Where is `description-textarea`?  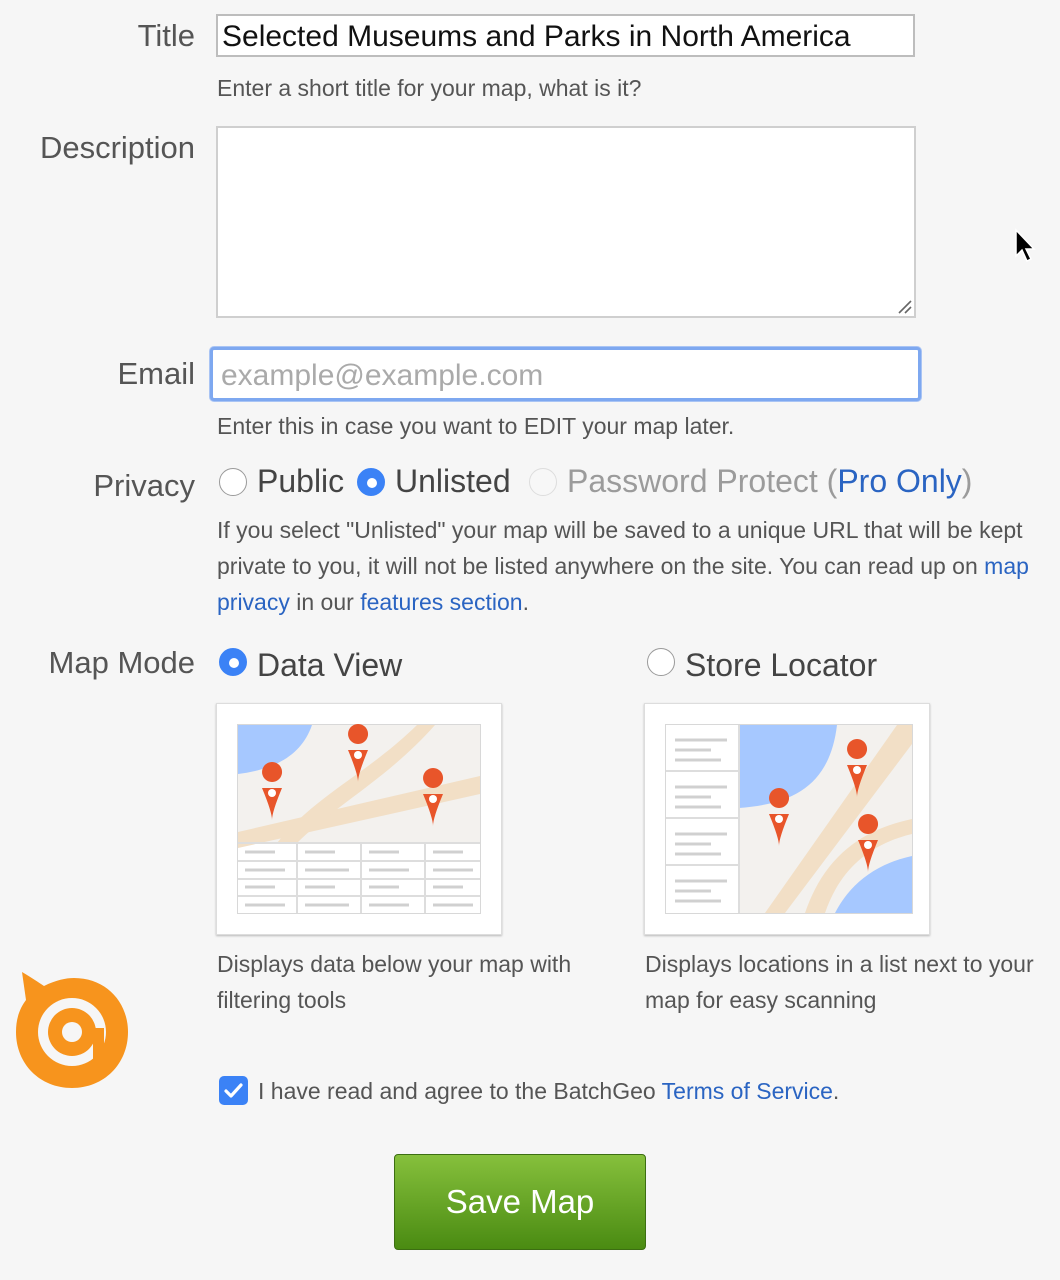
description-textarea is located at coordinates (566, 222).